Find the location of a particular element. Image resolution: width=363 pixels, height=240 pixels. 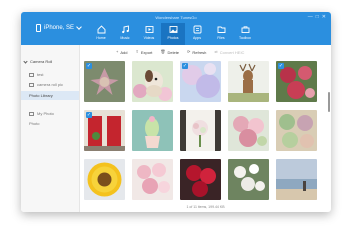

nav-label: Files is located at coordinates (221, 38).